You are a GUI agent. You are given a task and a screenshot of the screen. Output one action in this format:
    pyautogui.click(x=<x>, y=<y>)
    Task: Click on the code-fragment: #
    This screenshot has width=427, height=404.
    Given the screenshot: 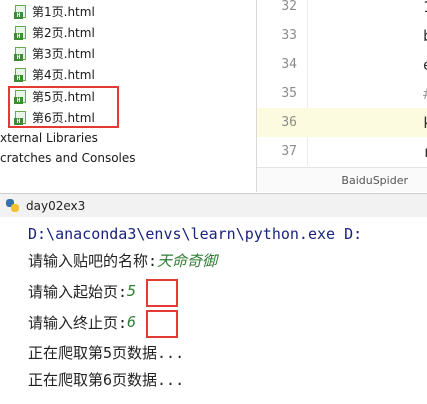 What is the action you would take?
    pyautogui.click(x=425, y=94)
    